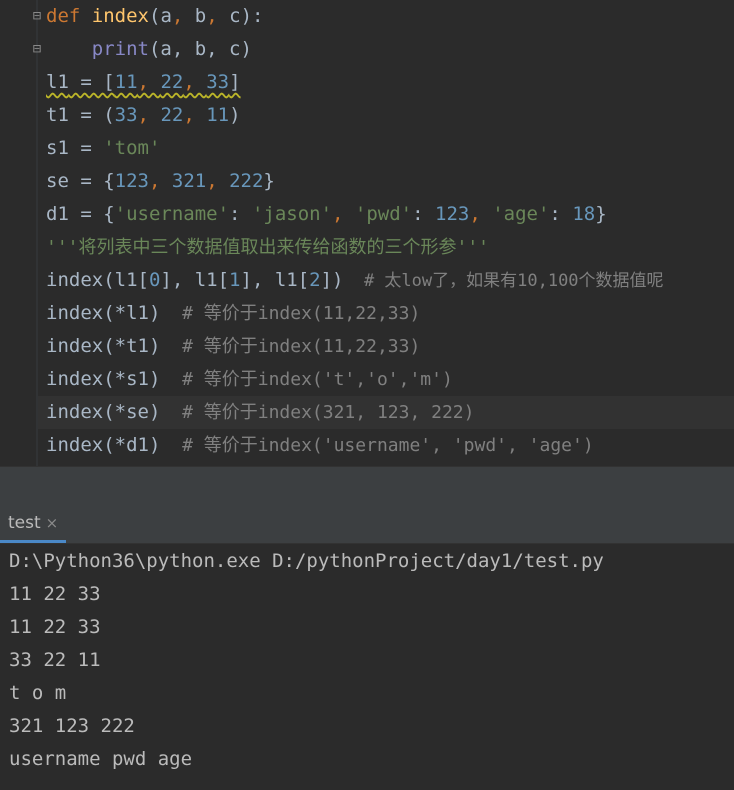 Image resolution: width=734 pixels, height=790 pixels. I want to click on panel-divider, so click(367, 484).